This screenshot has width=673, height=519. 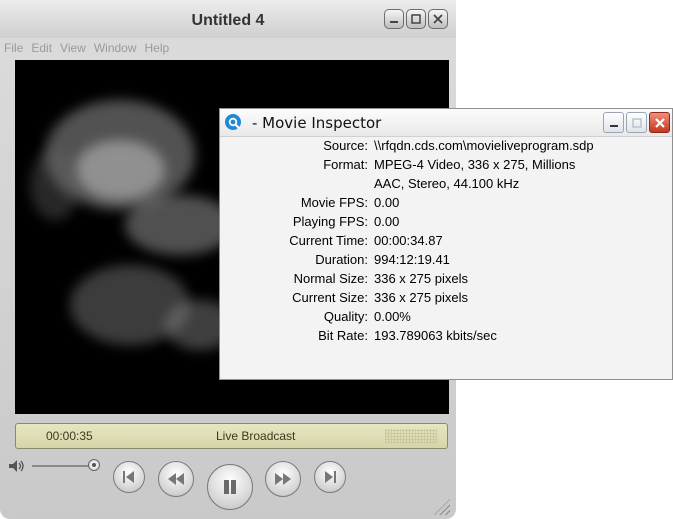 What do you see at coordinates (343, 335) in the screenshot?
I see `info-label: Bit Rate:` at bounding box center [343, 335].